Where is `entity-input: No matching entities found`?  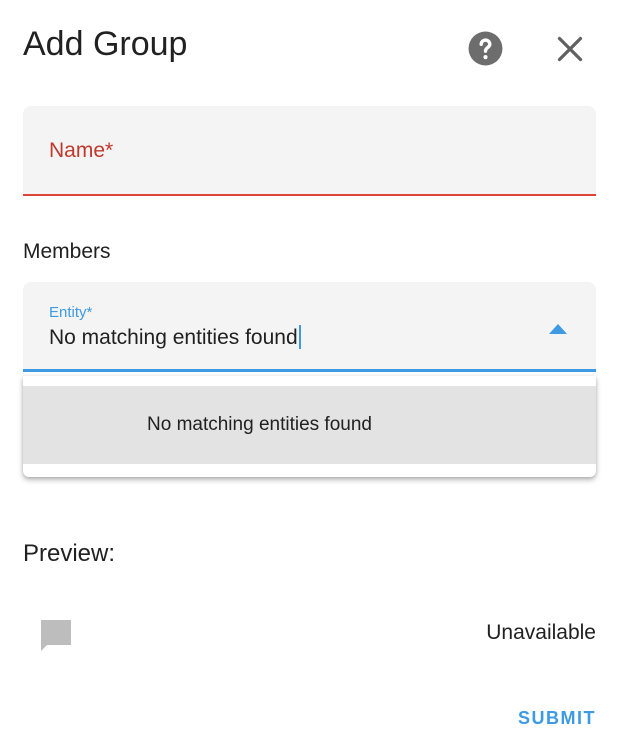 entity-input: No matching entities found is located at coordinates (175, 337).